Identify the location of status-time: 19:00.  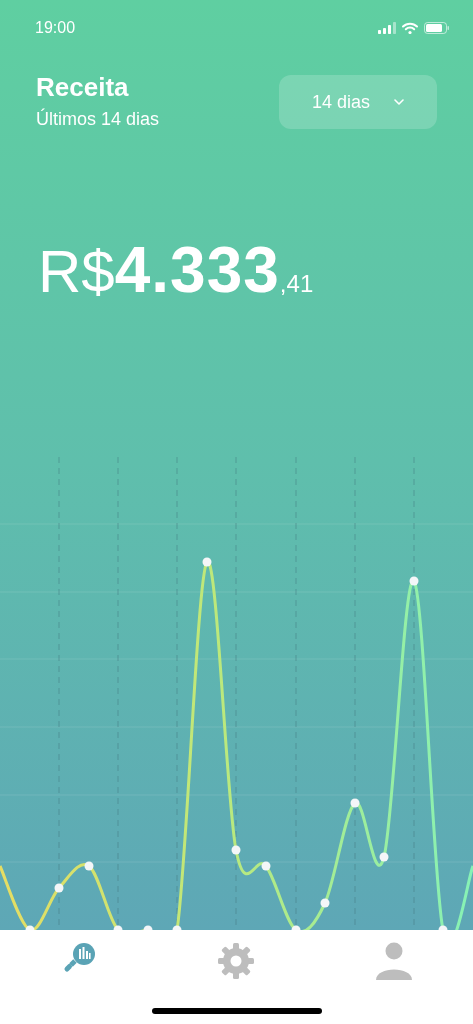
(55, 28).